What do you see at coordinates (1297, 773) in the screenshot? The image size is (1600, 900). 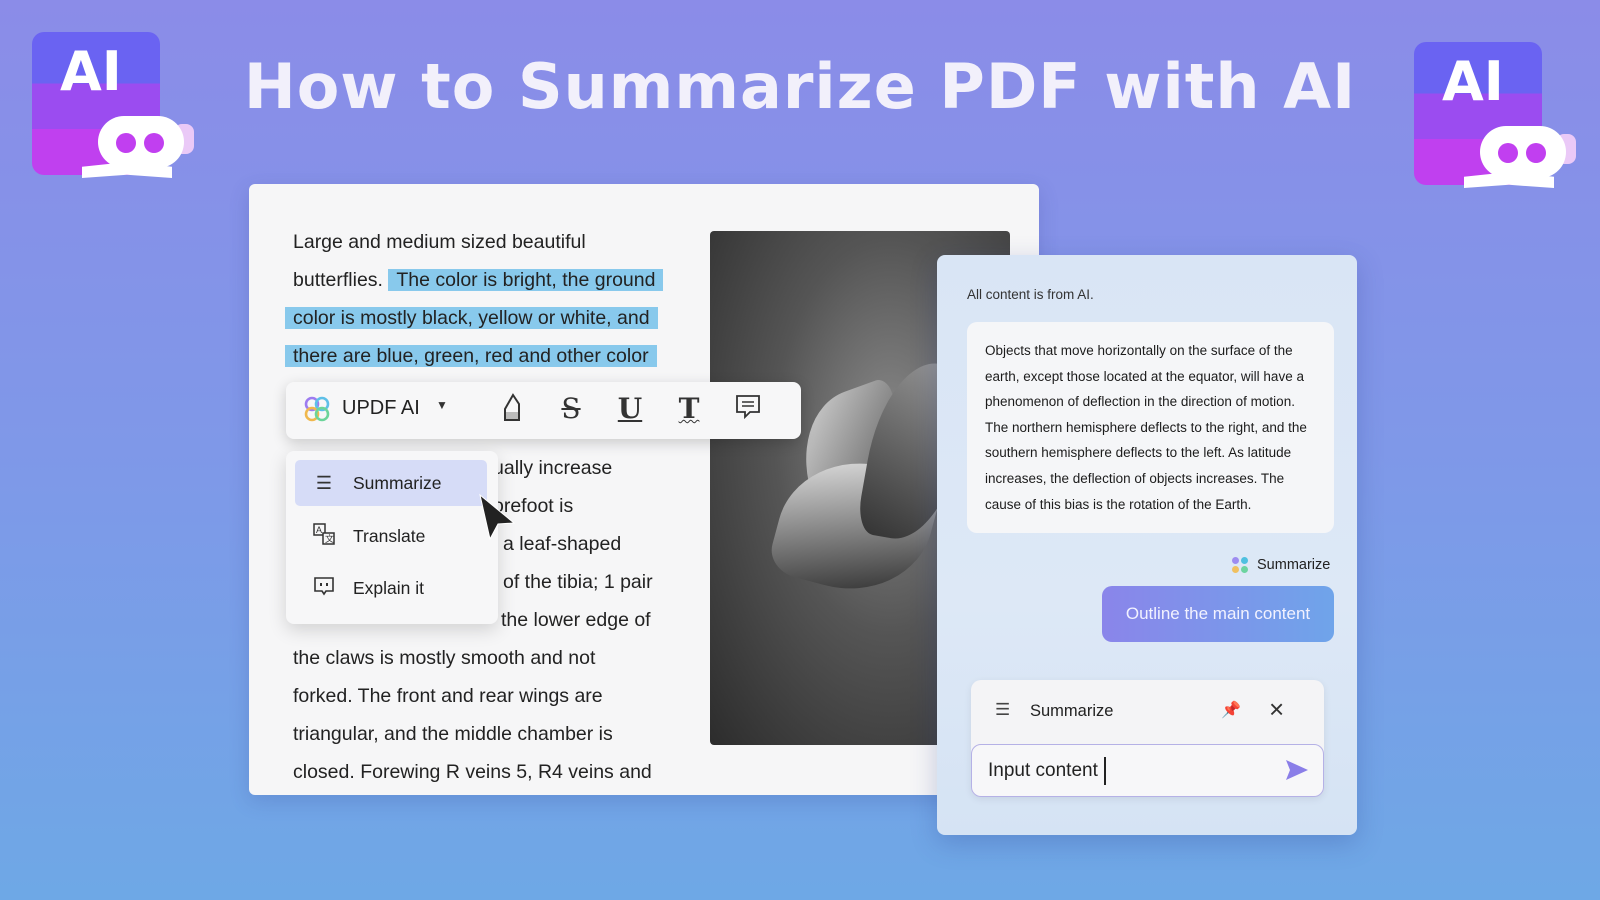 I see `send-icon` at bounding box center [1297, 773].